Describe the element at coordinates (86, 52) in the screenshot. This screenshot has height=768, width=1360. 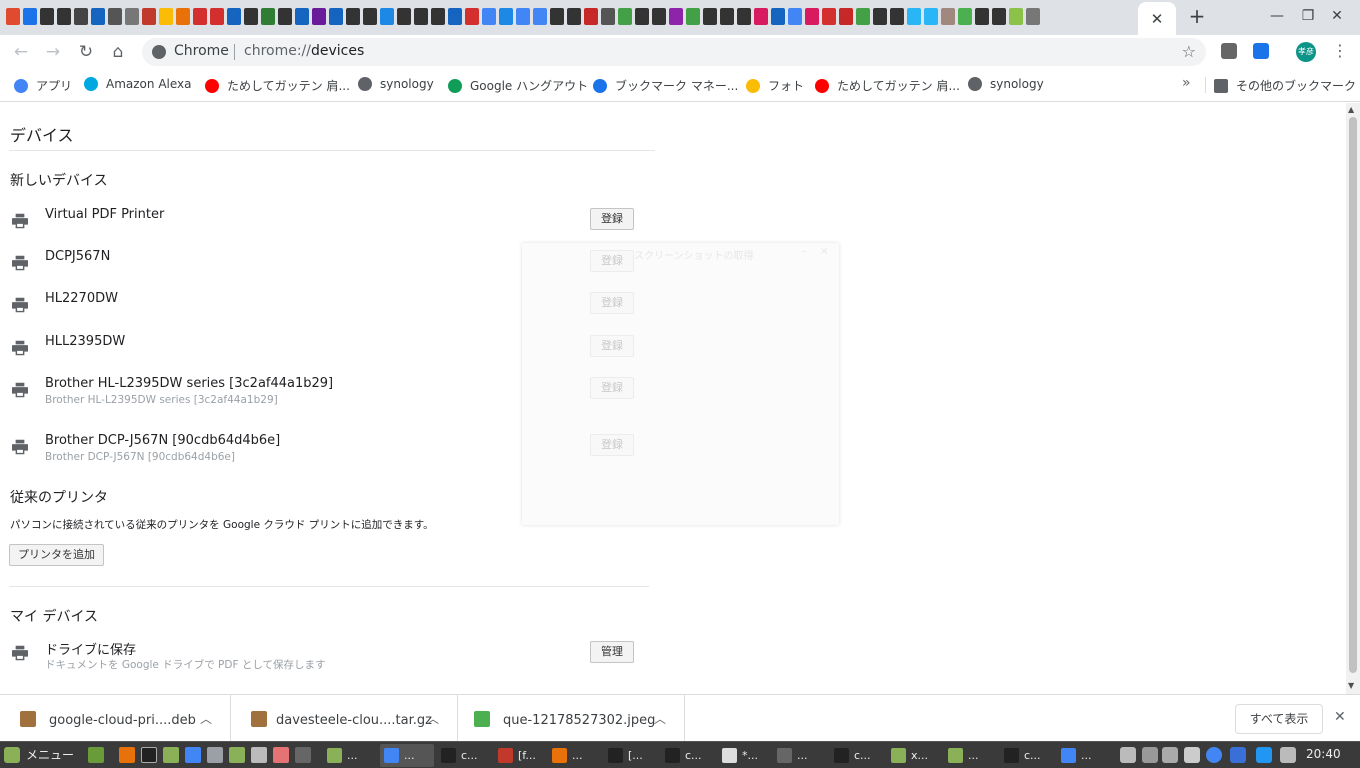
I see `reload-button: ↻` at that location.